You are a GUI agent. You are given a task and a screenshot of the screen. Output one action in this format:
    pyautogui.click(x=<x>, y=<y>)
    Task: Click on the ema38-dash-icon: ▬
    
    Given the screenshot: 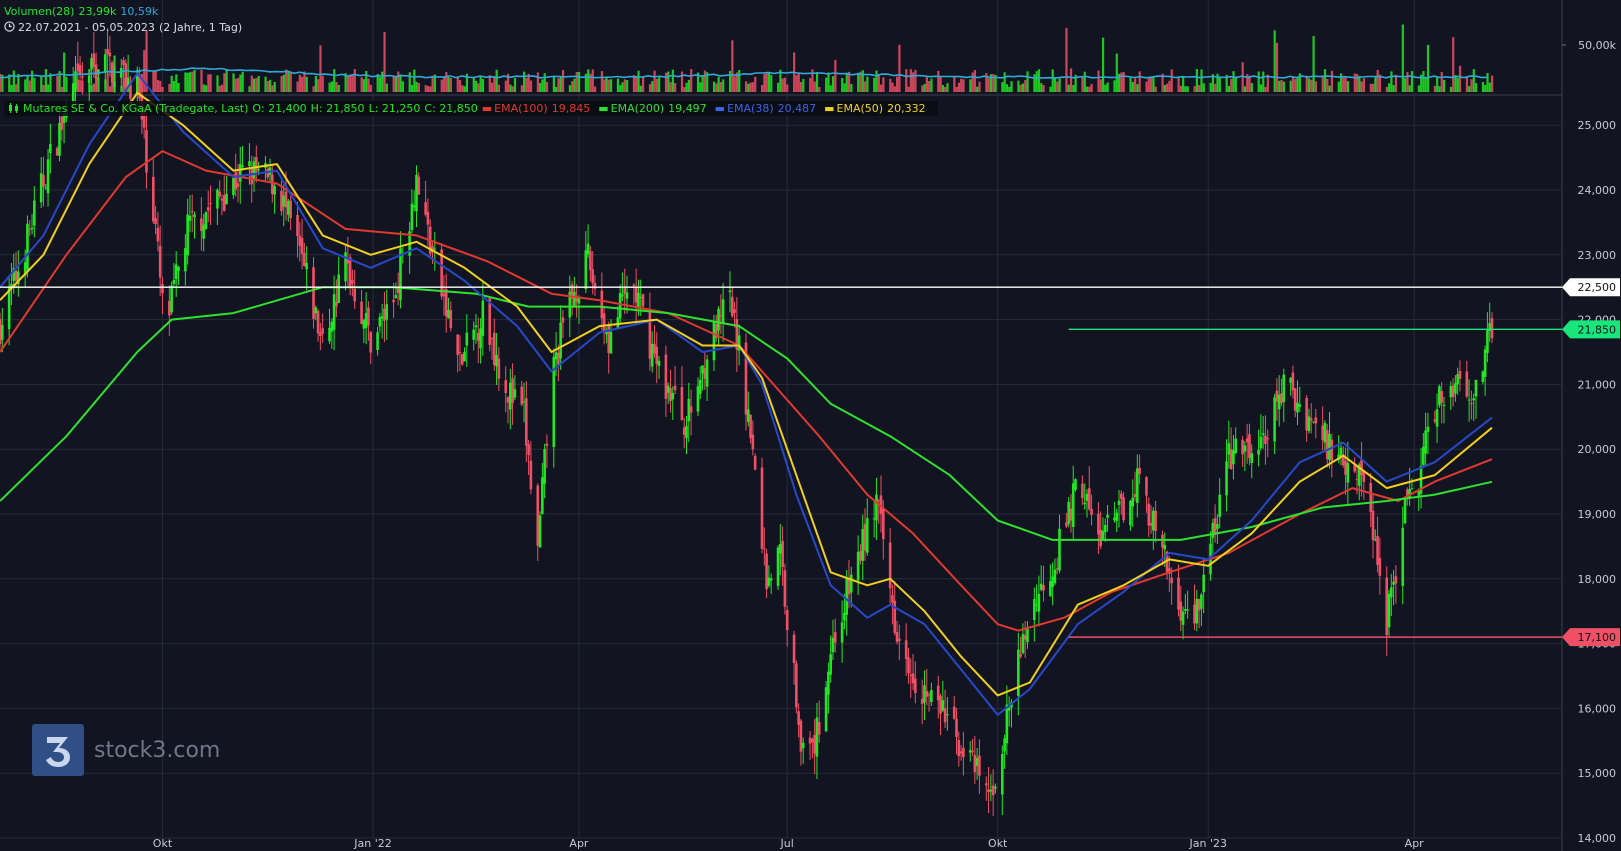 What is the action you would take?
    pyautogui.click(x=720, y=108)
    